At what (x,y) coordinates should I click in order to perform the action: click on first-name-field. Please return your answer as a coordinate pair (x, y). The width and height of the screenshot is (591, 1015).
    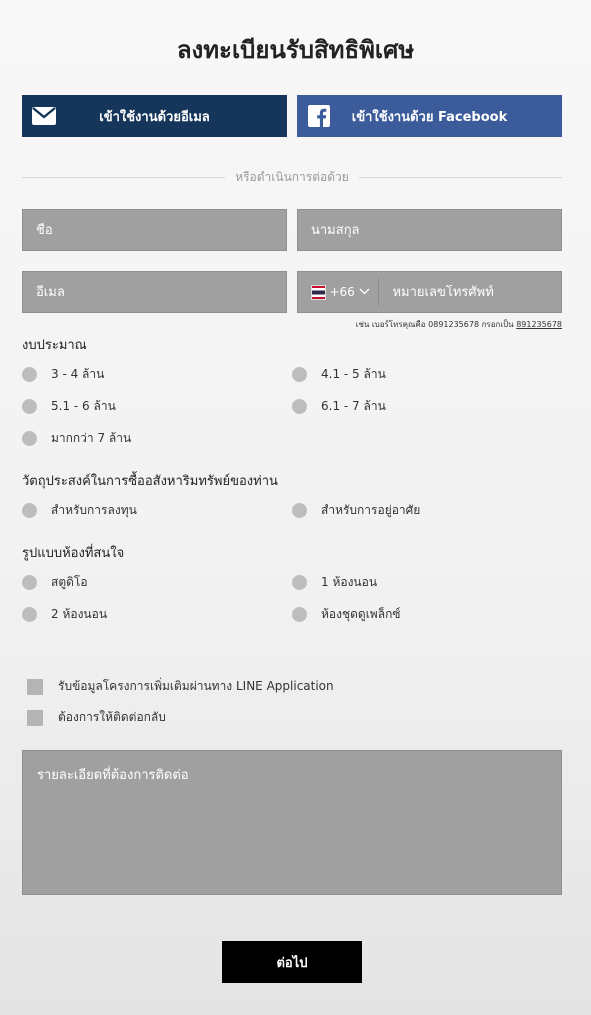
    Looking at the image, I should click on (154, 230).